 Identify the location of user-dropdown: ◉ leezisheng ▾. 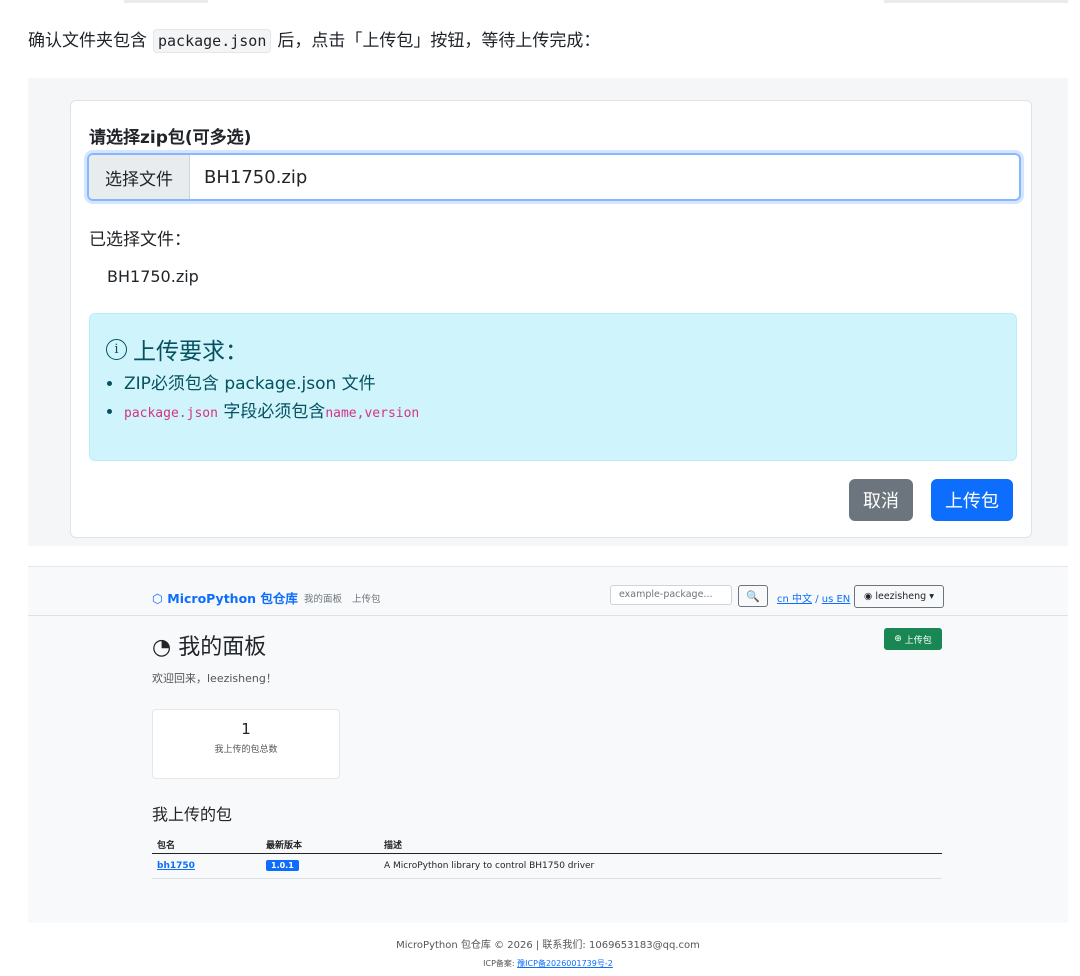
(899, 596).